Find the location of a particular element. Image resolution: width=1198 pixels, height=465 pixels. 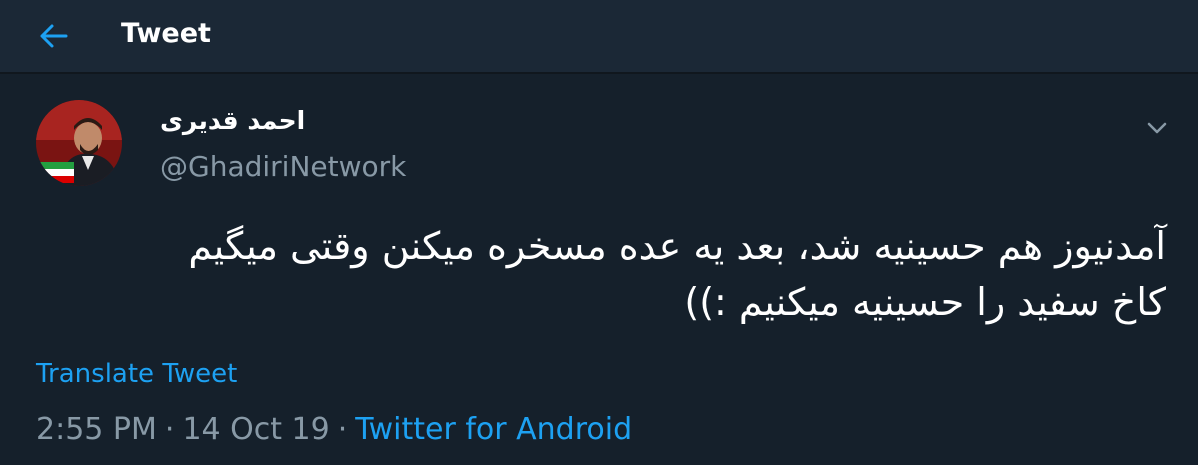

tweet-menu-button is located at coordinates (1157, 128).